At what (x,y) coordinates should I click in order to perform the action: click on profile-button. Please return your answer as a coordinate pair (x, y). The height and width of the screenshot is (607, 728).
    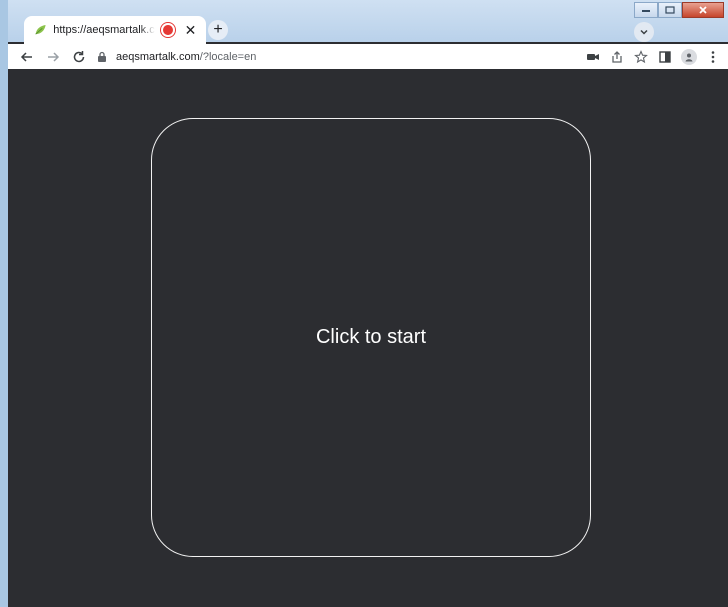
    Looking at the image, I should click on (689, 57).